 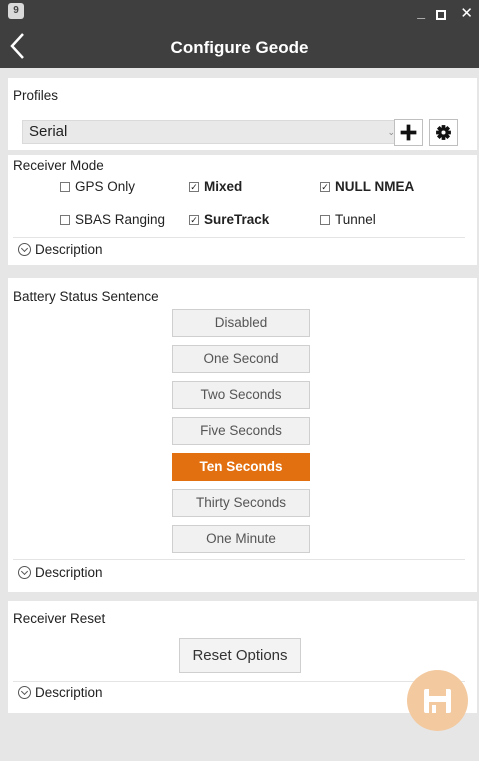 I want to click on null-nmea-checkbox: ✓ NULL NMEA, so click(x=367, y=186).